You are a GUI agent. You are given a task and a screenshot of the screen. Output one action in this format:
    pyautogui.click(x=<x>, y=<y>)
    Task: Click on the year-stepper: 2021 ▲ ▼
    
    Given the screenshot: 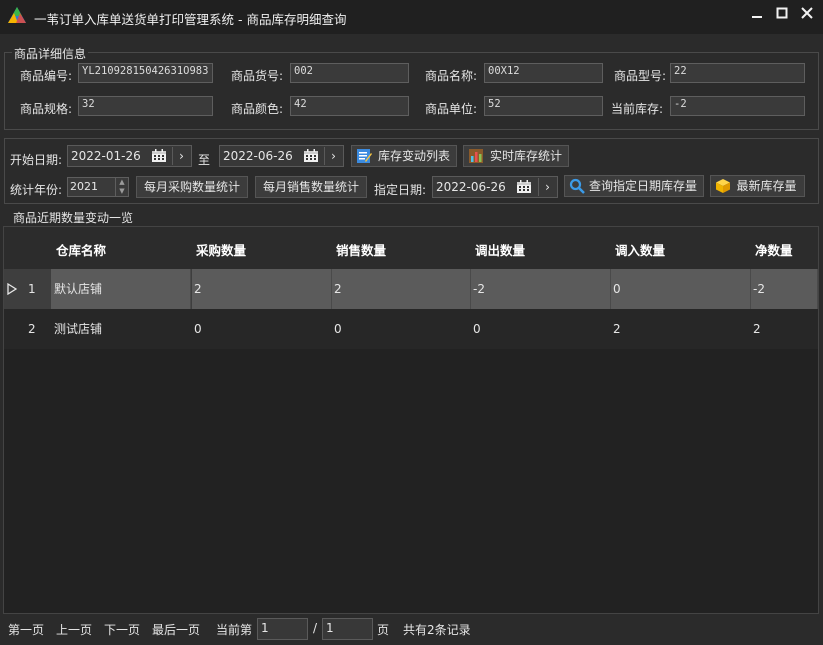 What is the action you would take?
    pyautogui.click(x=98, y=187)
    